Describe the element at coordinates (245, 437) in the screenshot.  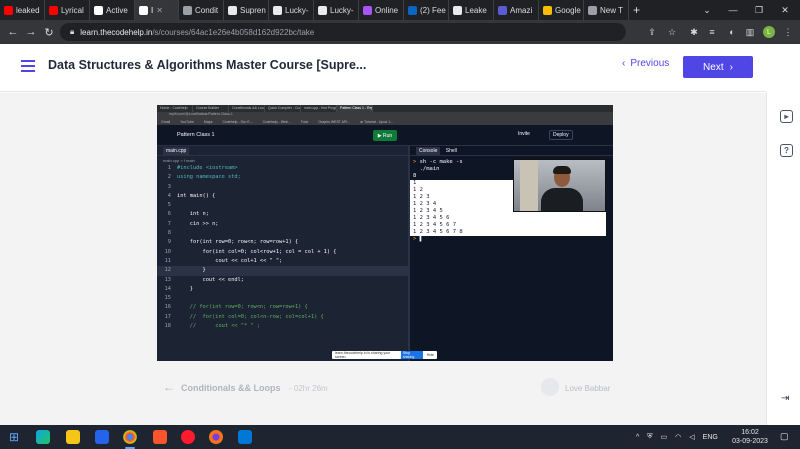
I see `vscode-icon` at that location.